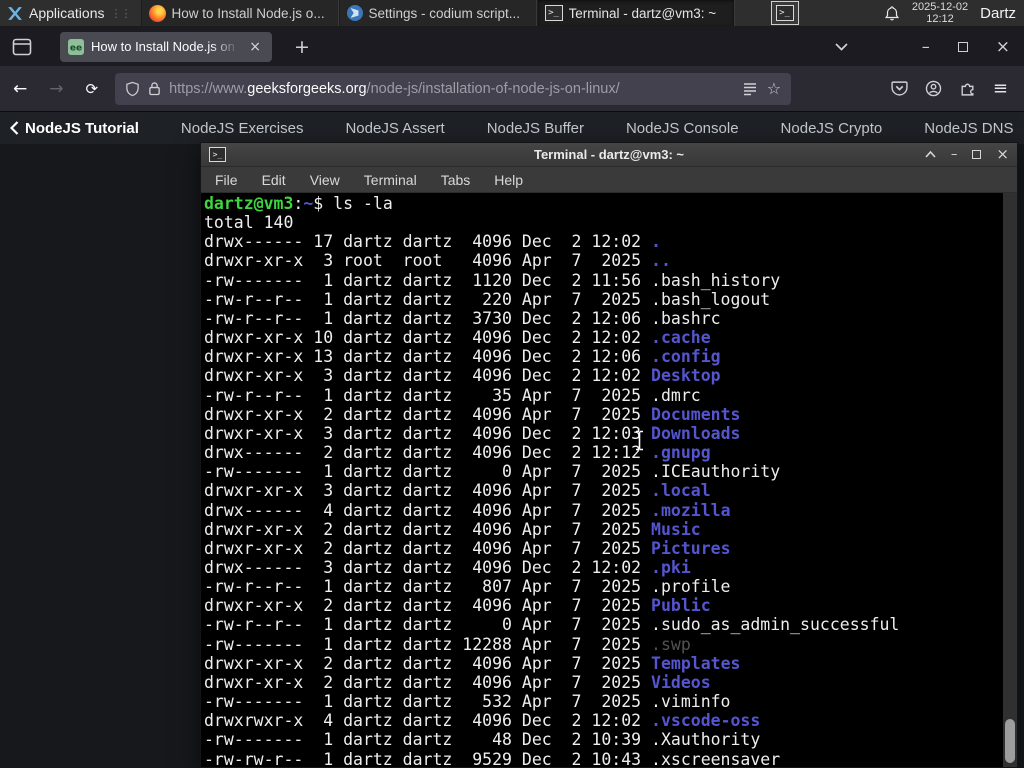  Describe the element at coordinates (298, 203) in the screenshot. I see `terminal-line: dartz@vm3:~$ ls -la` at that location.